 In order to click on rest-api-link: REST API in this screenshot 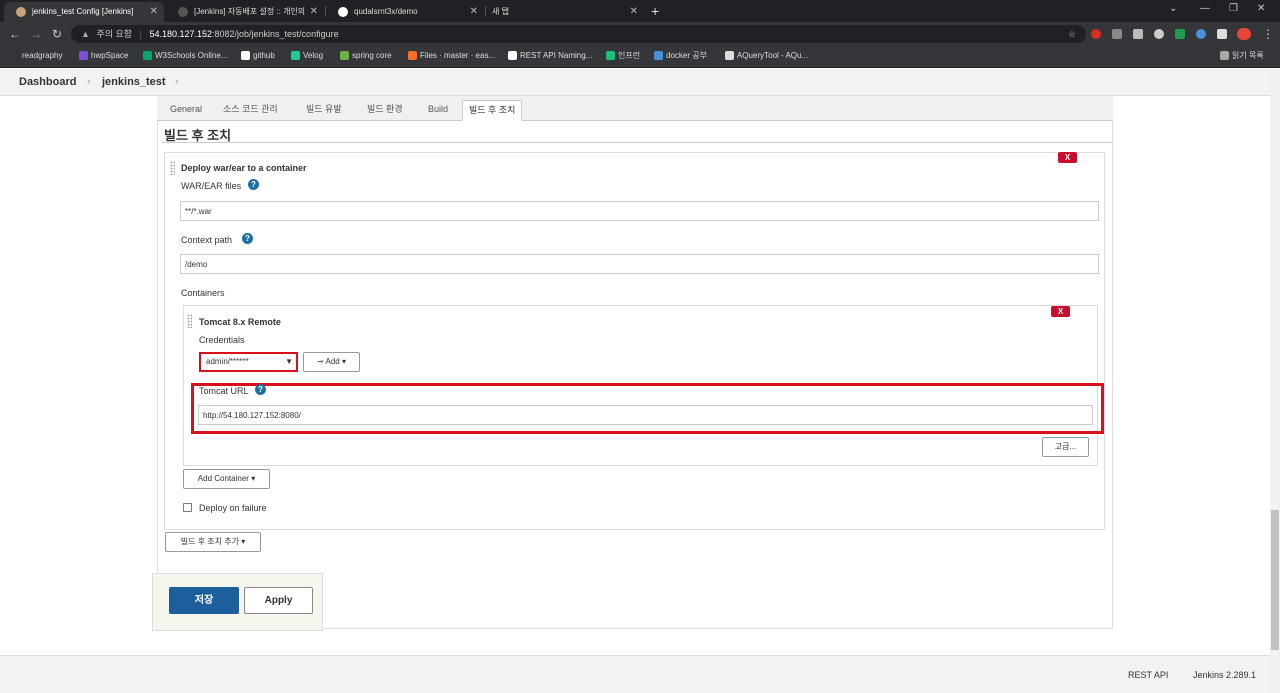, I will do `click(1148, 675)`.